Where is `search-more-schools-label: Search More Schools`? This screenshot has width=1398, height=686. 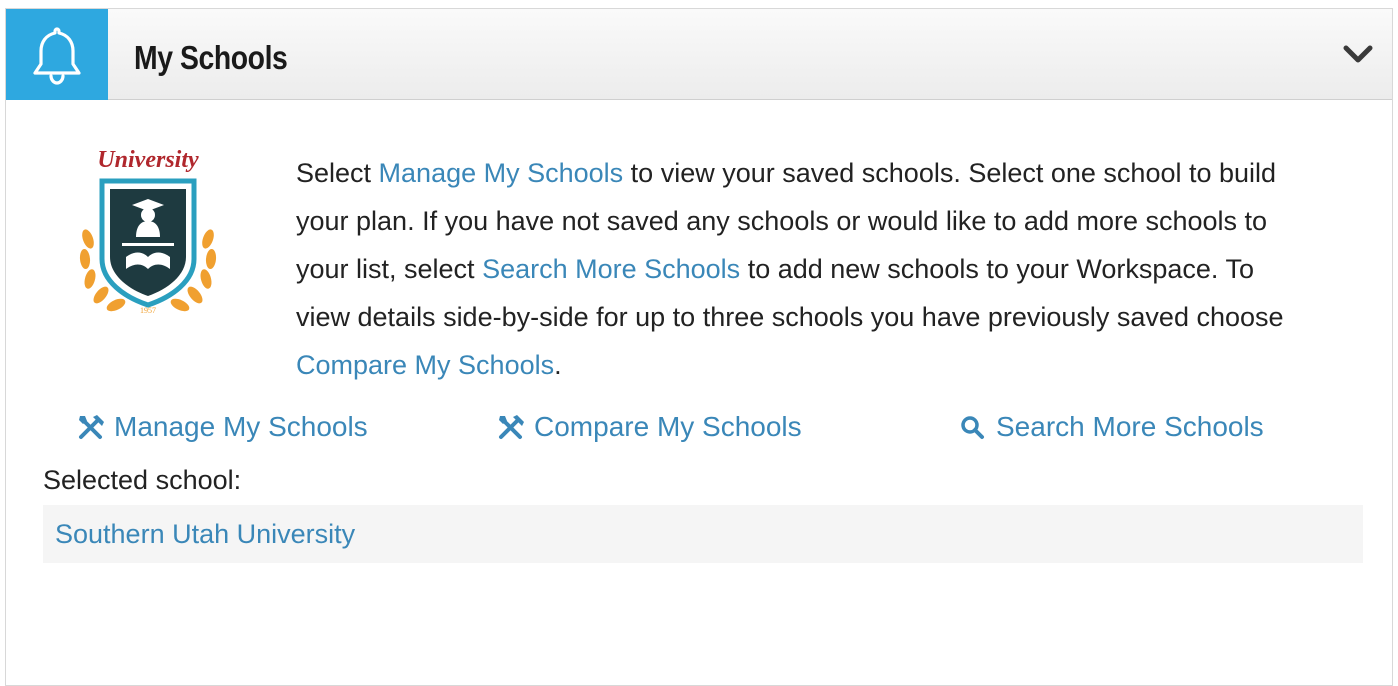
search-more-schools-label: Search More Schools is located at coordinates (1130, 427).